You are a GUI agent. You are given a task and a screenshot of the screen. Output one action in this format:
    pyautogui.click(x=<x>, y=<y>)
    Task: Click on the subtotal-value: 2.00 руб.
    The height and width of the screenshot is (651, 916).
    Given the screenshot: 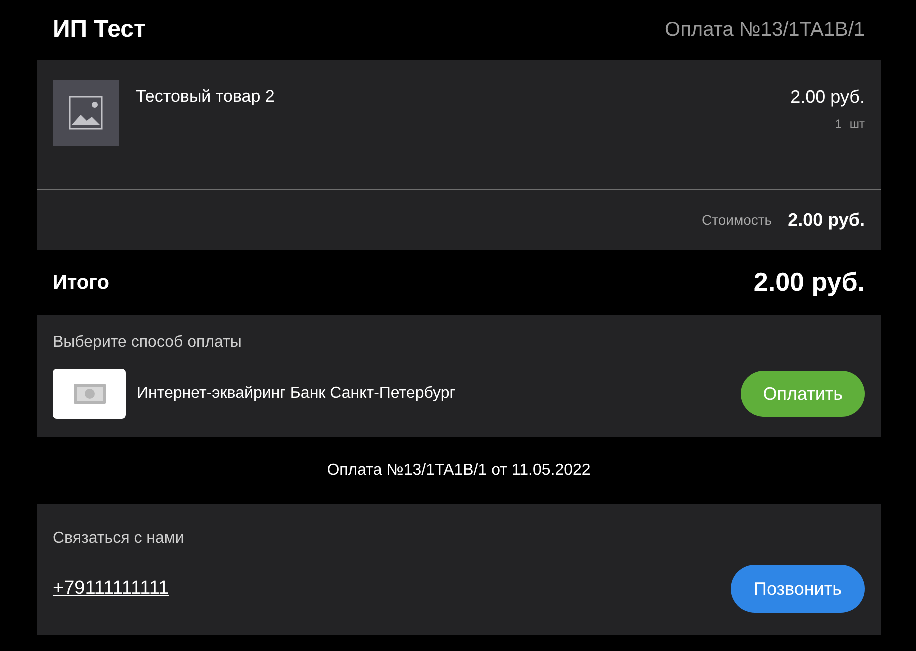 What is the action you would take?
    pyautogui.click(x=826, y=220)
    